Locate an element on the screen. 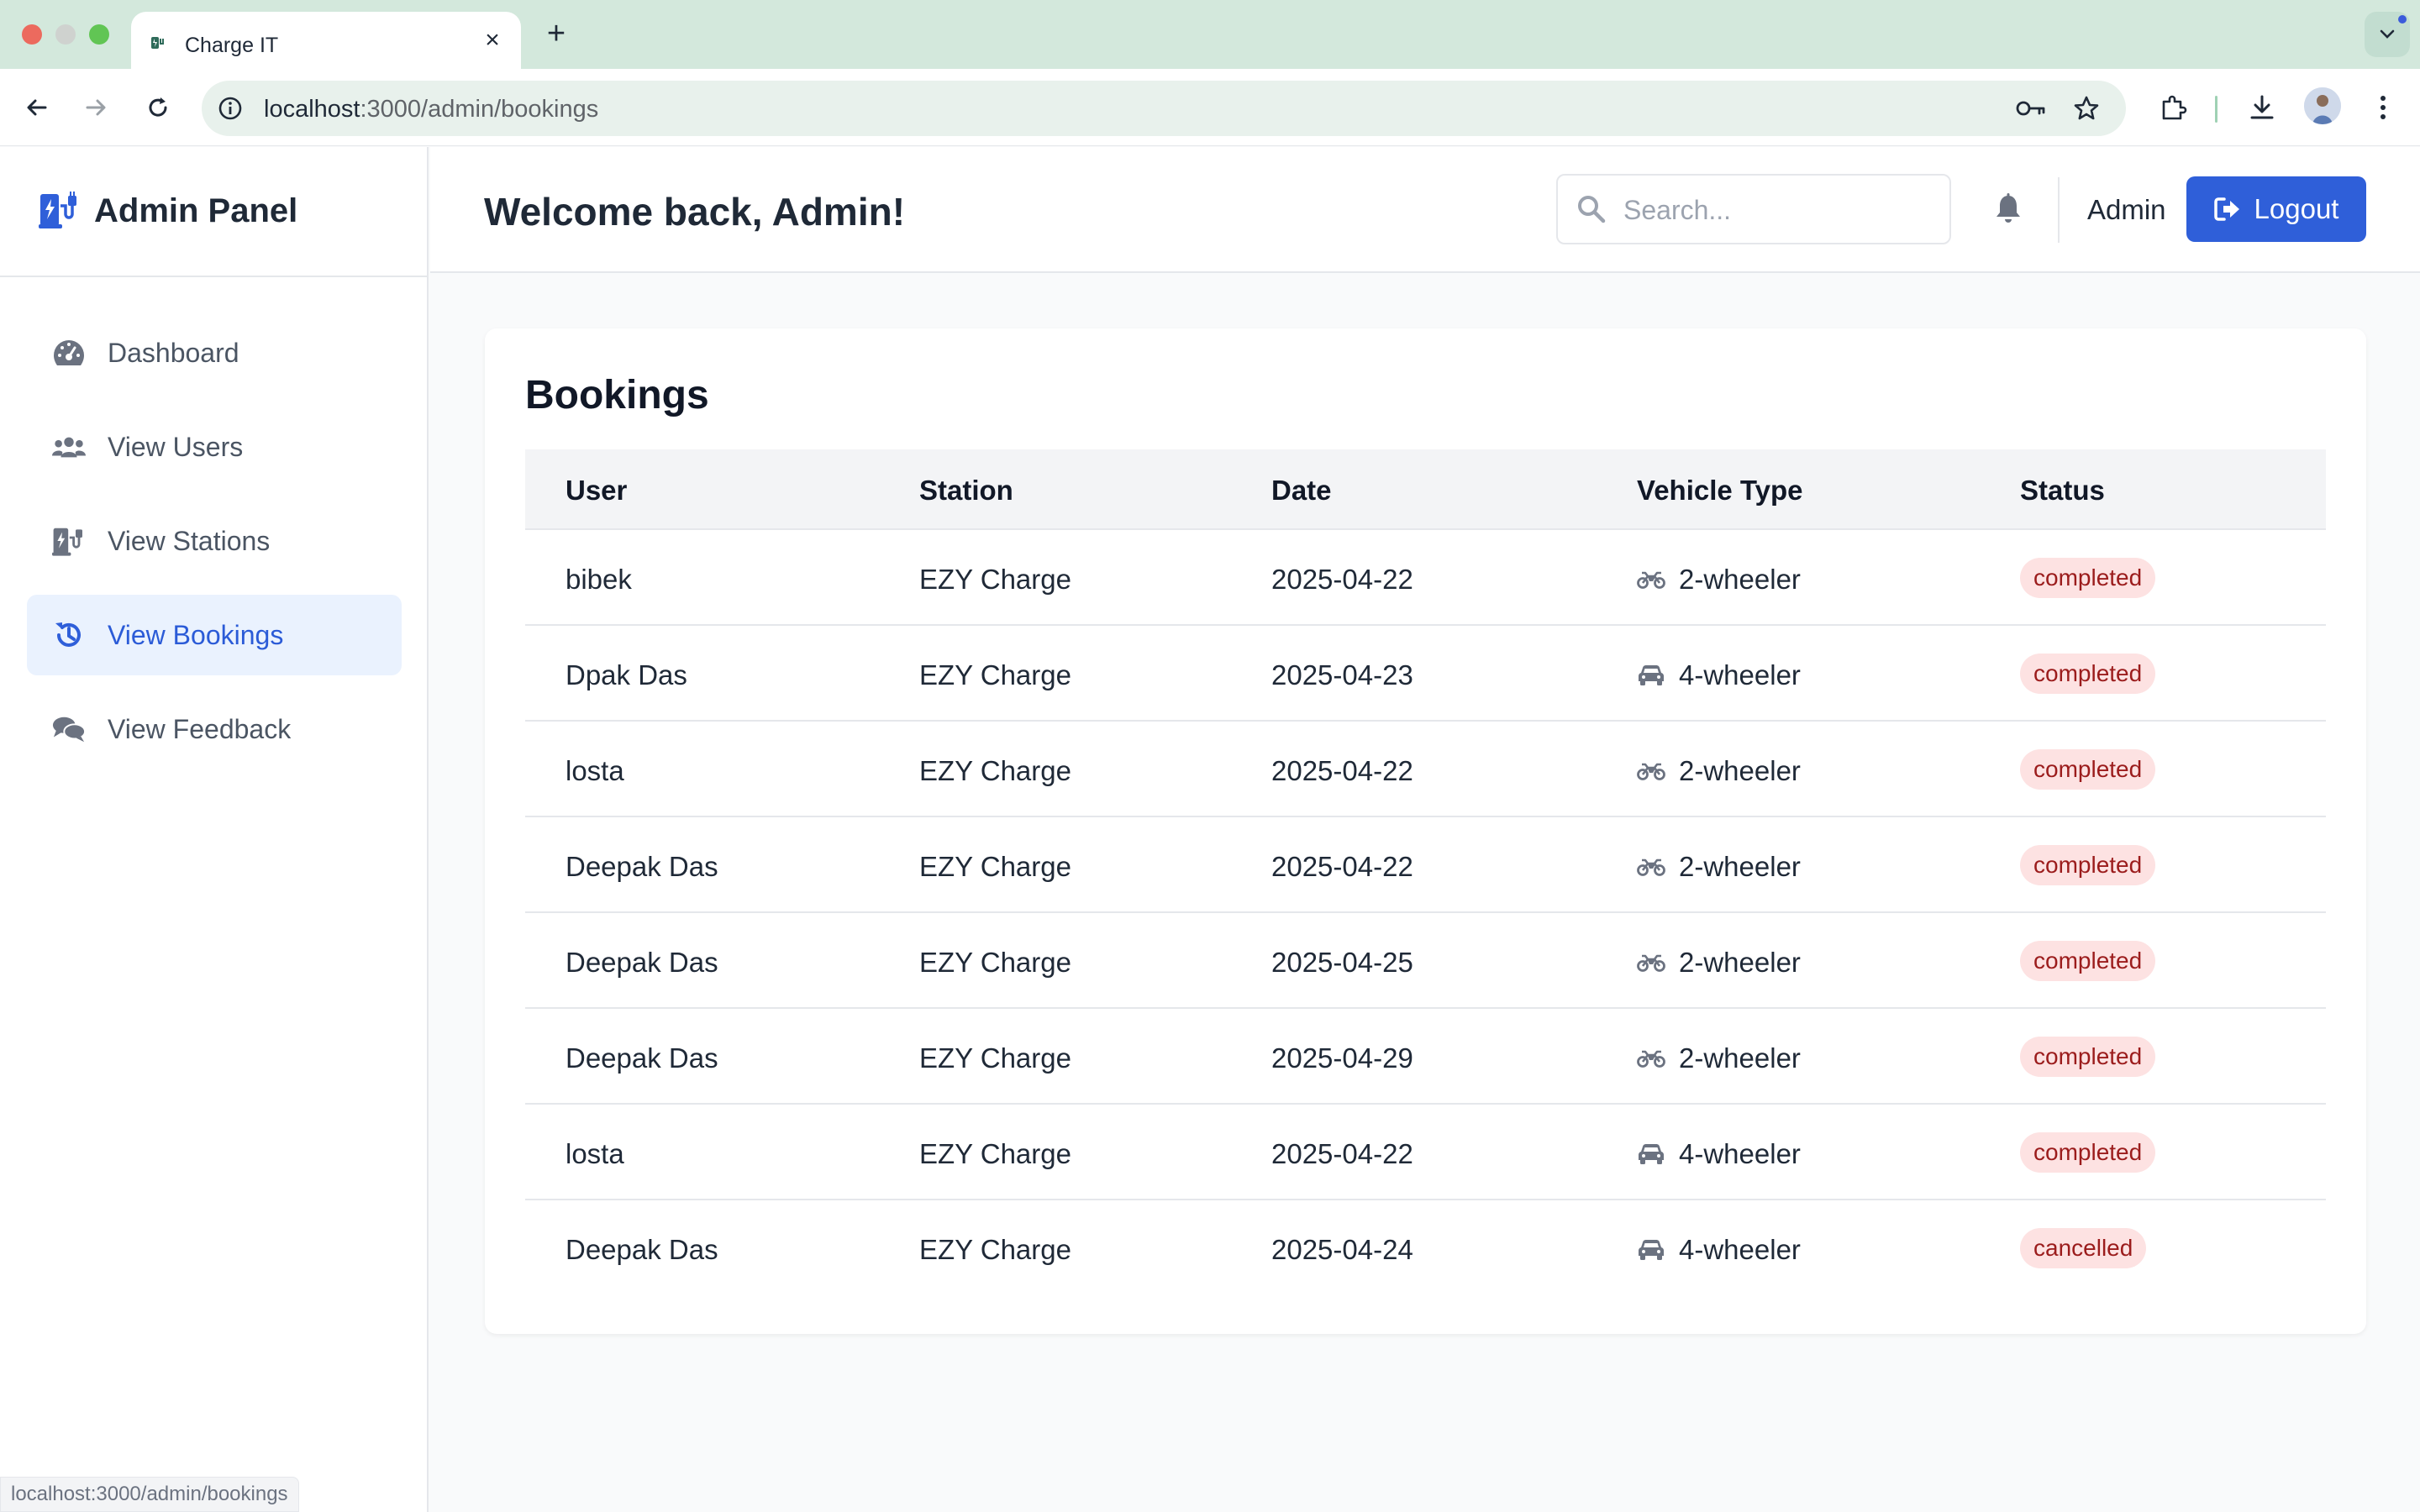  column-header-vehicle-type: Vehicle Type is located at coordinates (1720, 490).